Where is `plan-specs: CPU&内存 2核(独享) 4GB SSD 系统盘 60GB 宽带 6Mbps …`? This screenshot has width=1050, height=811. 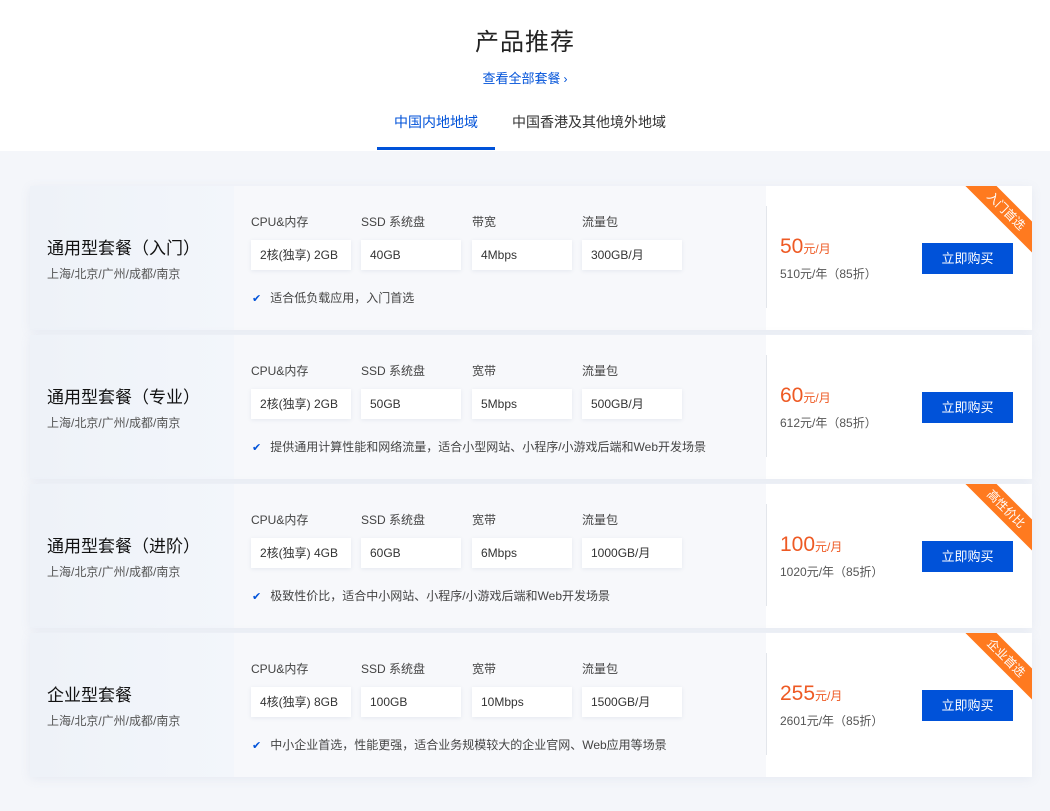
plan-specs: CPU&内存 2核(独享) 4GB SSD 系统盘 60GB 宽带 6Mbps … is located at coordinates (500, 556).